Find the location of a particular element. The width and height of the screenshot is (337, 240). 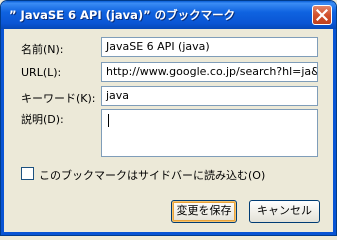

text-caret is located at coordinates (108, 120).